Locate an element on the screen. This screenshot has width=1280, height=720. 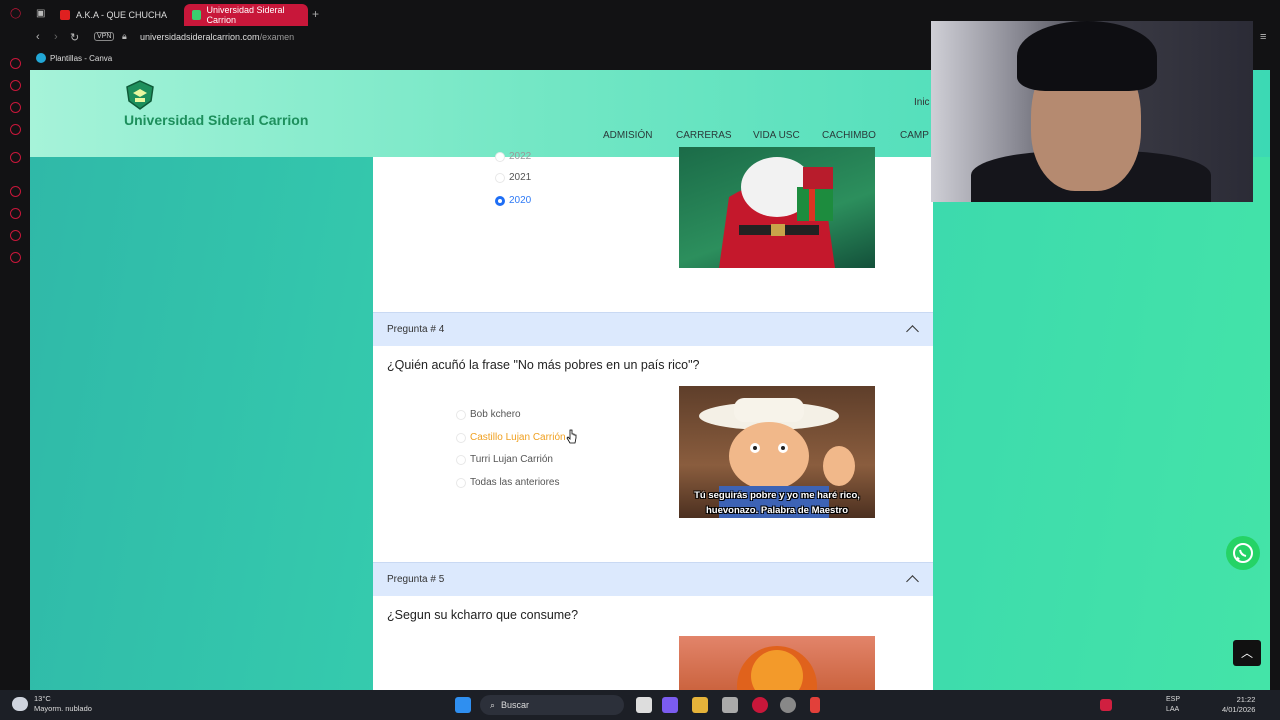
tab-label: Universidad Sideral Carrion is located at coordinates (245, 15).